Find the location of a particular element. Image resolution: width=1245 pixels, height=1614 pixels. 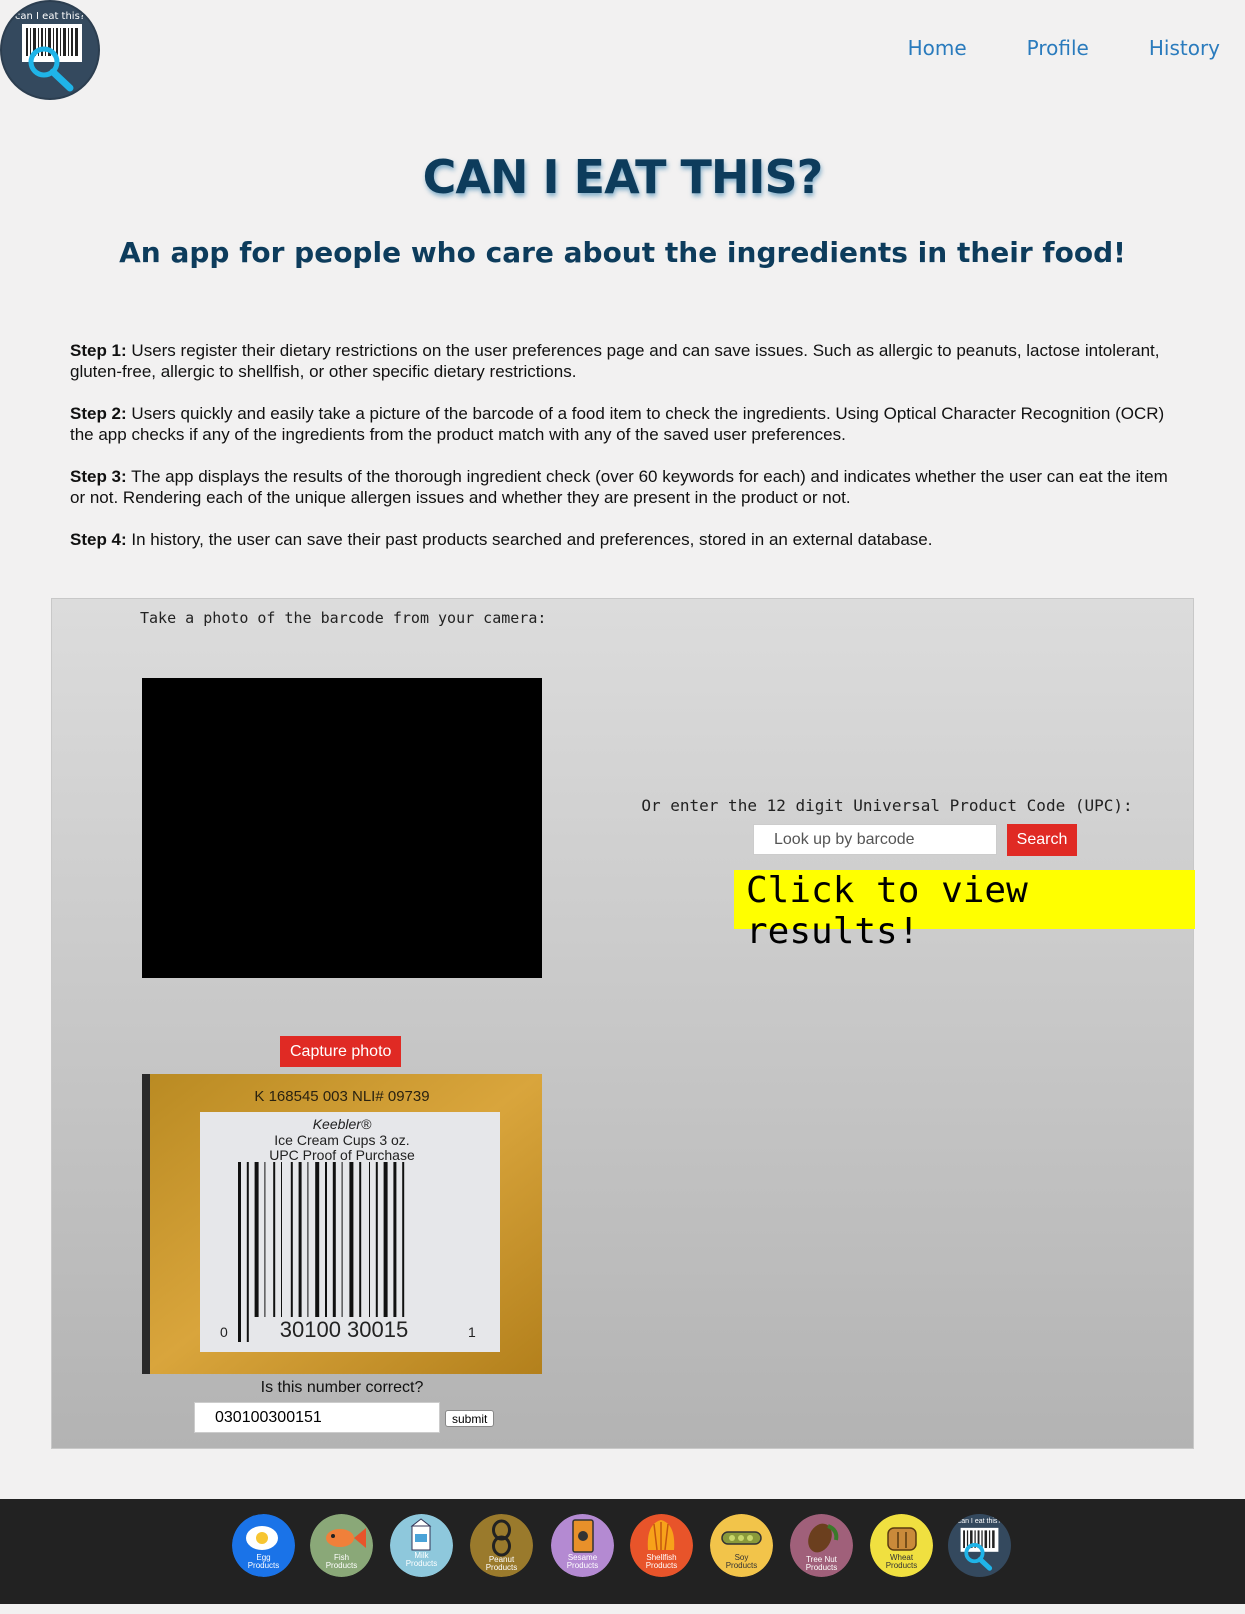

step-label: Step 3: is located at coordinates (98, 476).